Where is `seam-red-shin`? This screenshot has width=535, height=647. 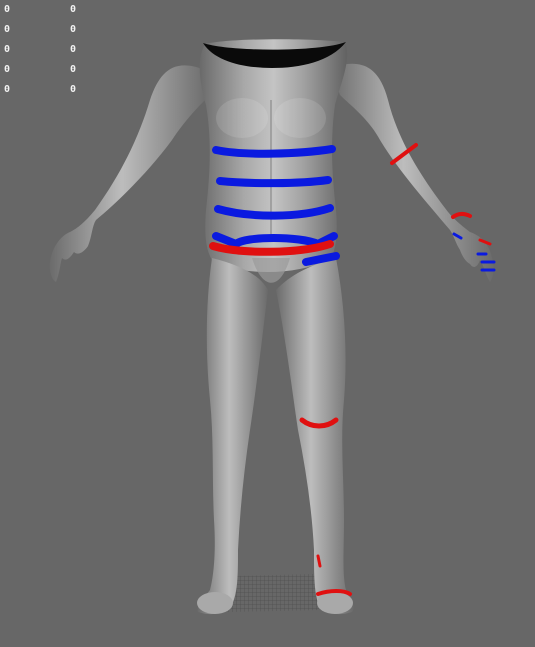 seam-red-shin is located at coordinates (319, 561).